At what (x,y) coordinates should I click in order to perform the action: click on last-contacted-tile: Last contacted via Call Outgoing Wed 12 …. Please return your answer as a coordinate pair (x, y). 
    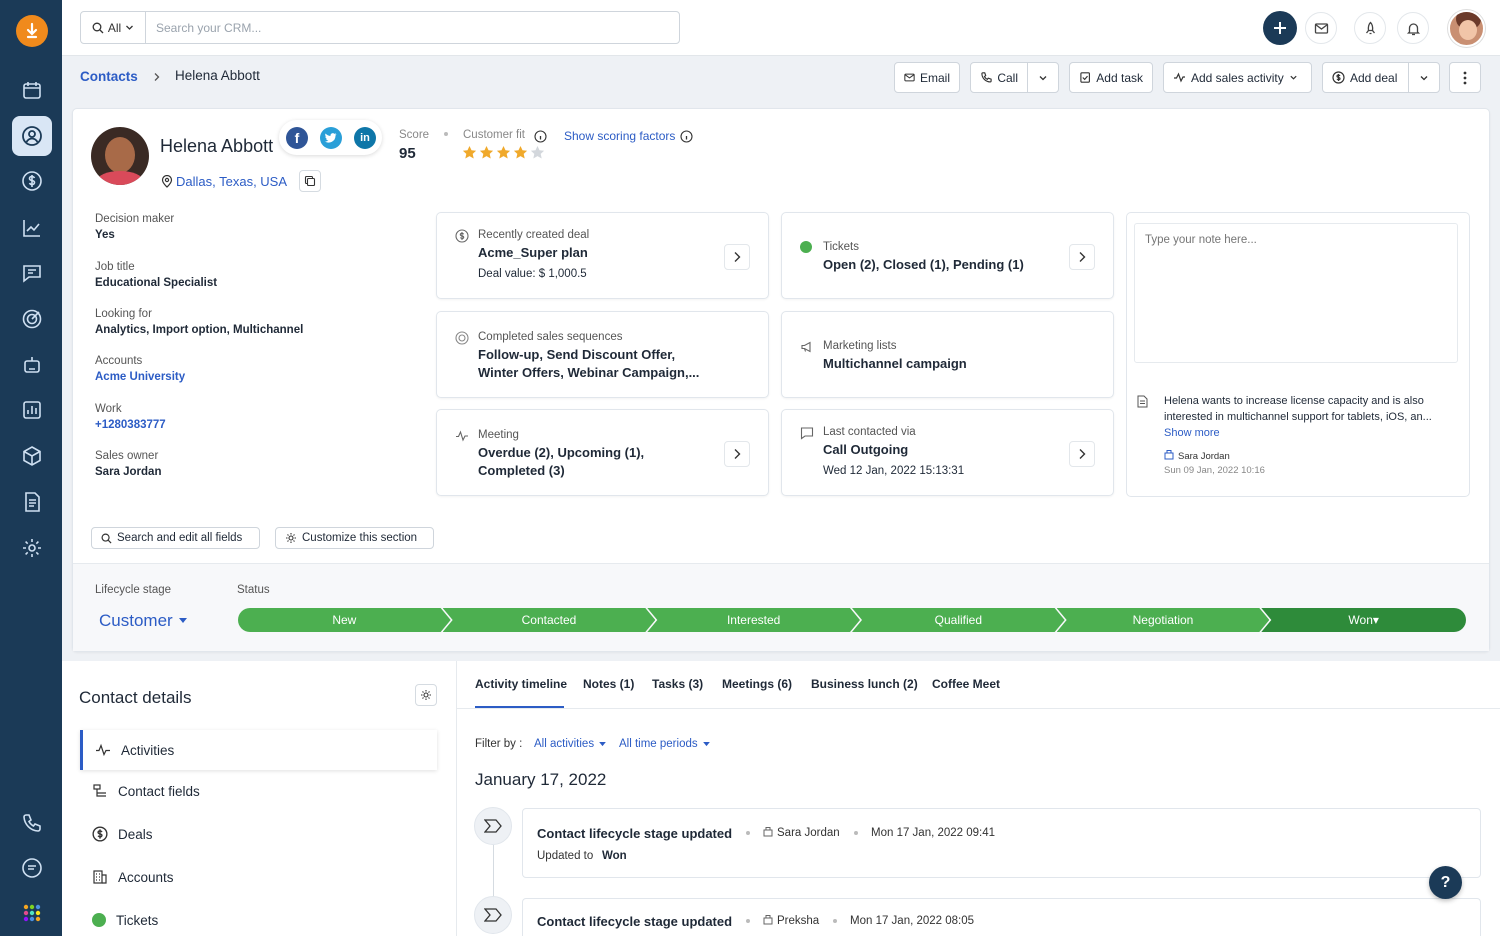
    Looking at the image, I should click on (947, 452).